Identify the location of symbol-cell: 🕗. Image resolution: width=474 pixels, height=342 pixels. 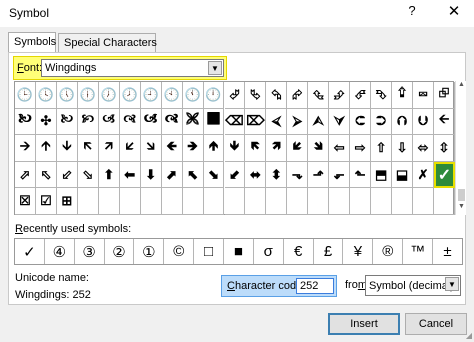
(130, 95).